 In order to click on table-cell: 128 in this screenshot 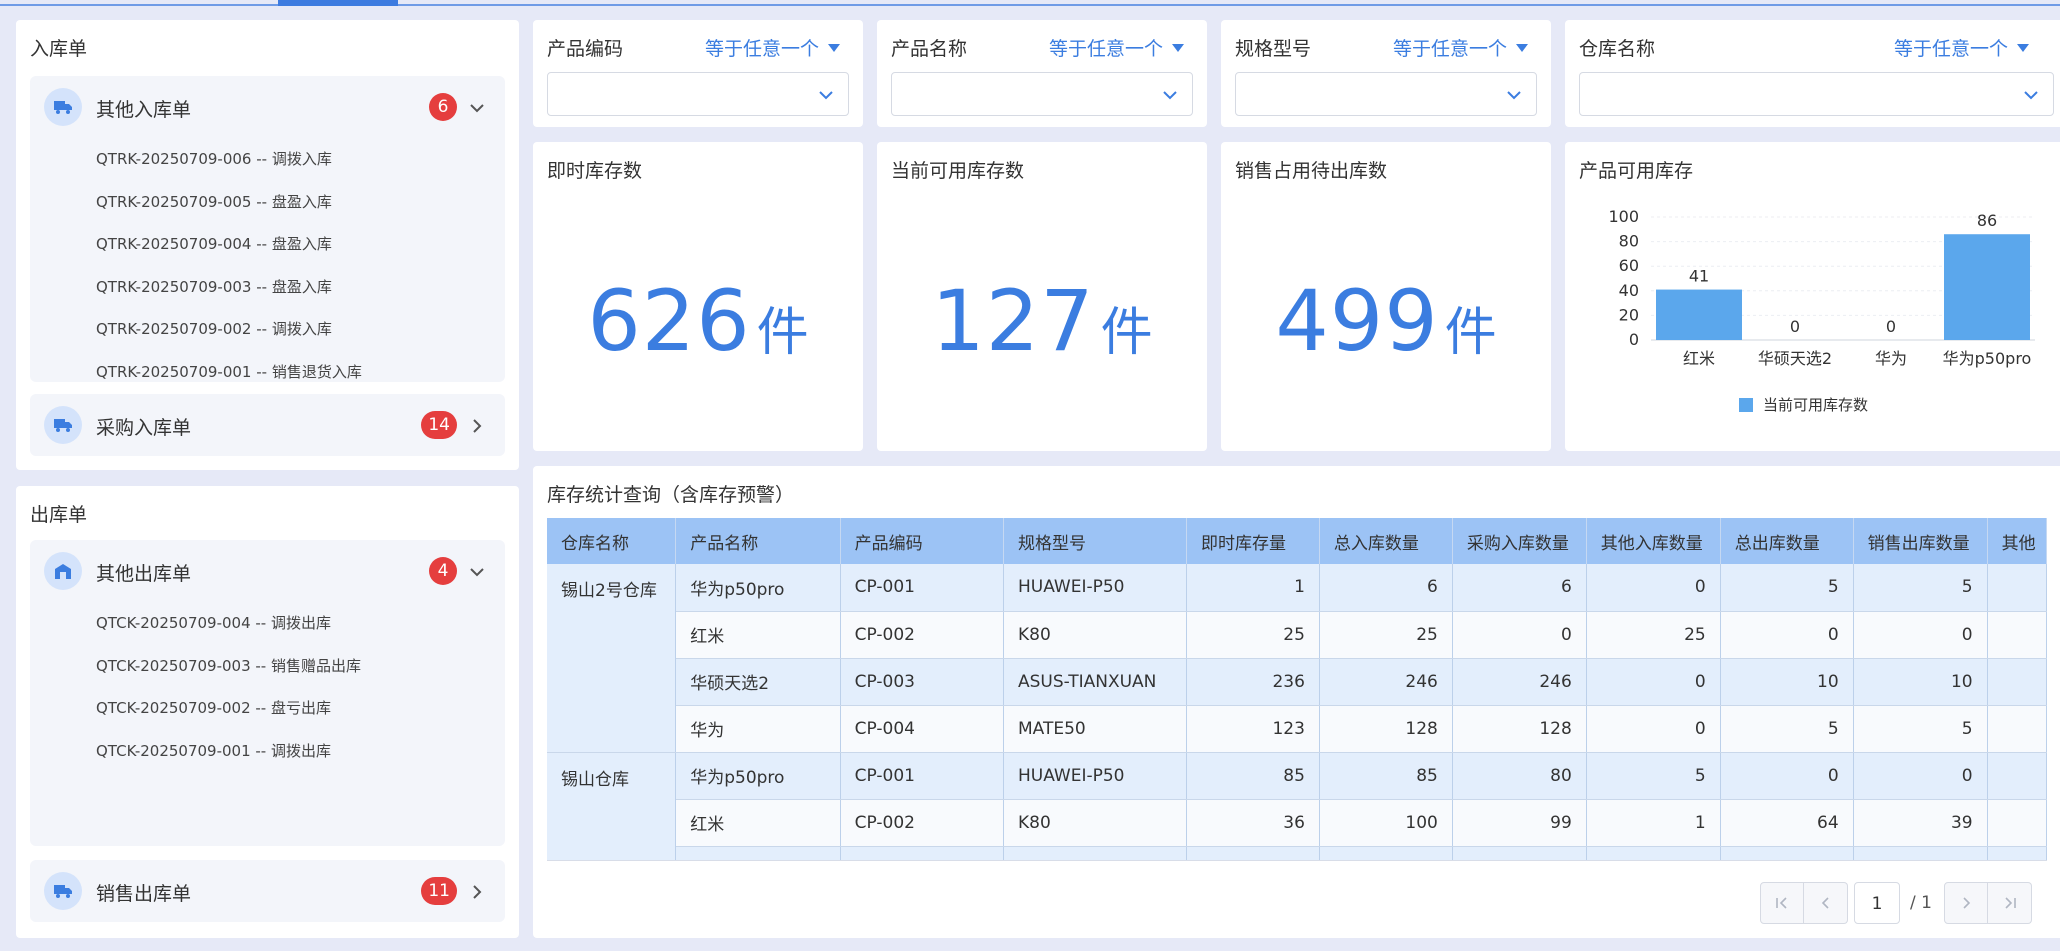, I will do `click(1519, 729)`.